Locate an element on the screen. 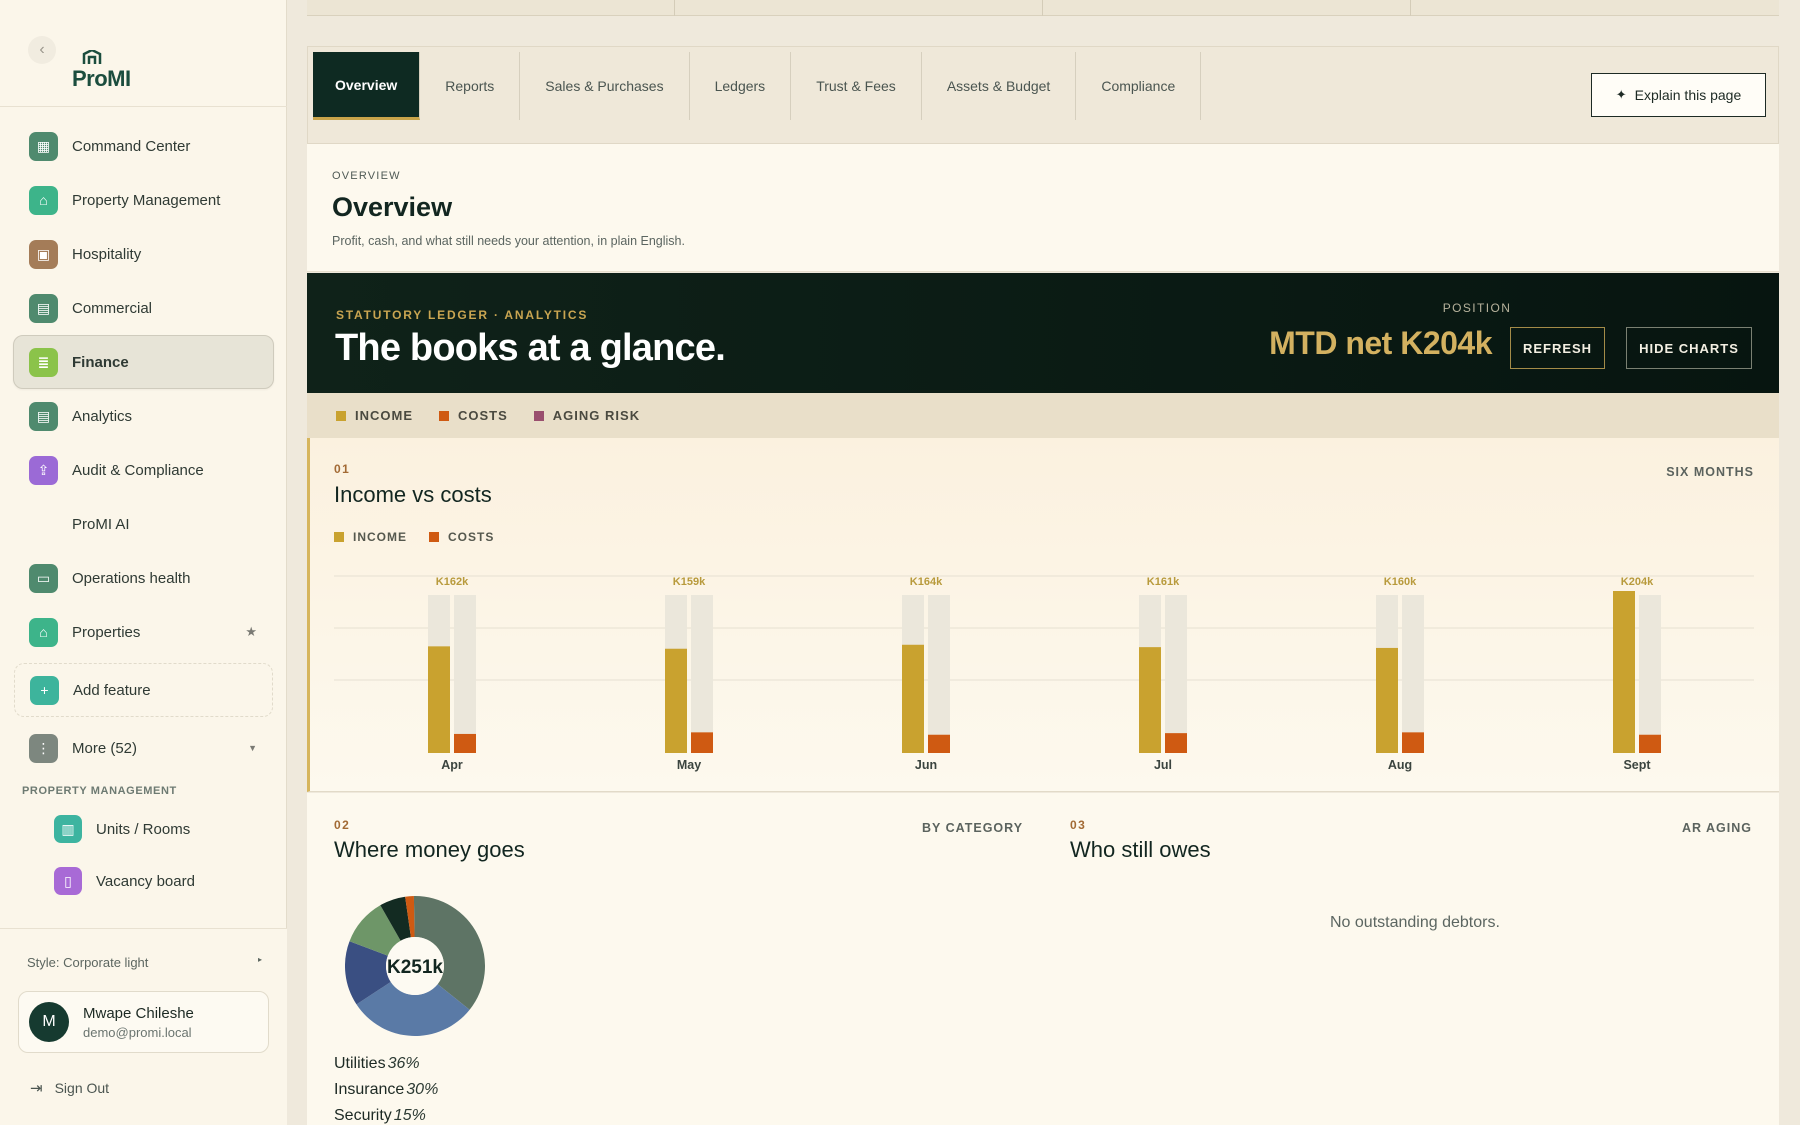  breakdown-row: Insurance 30% is located at coordinates (386, 1090).